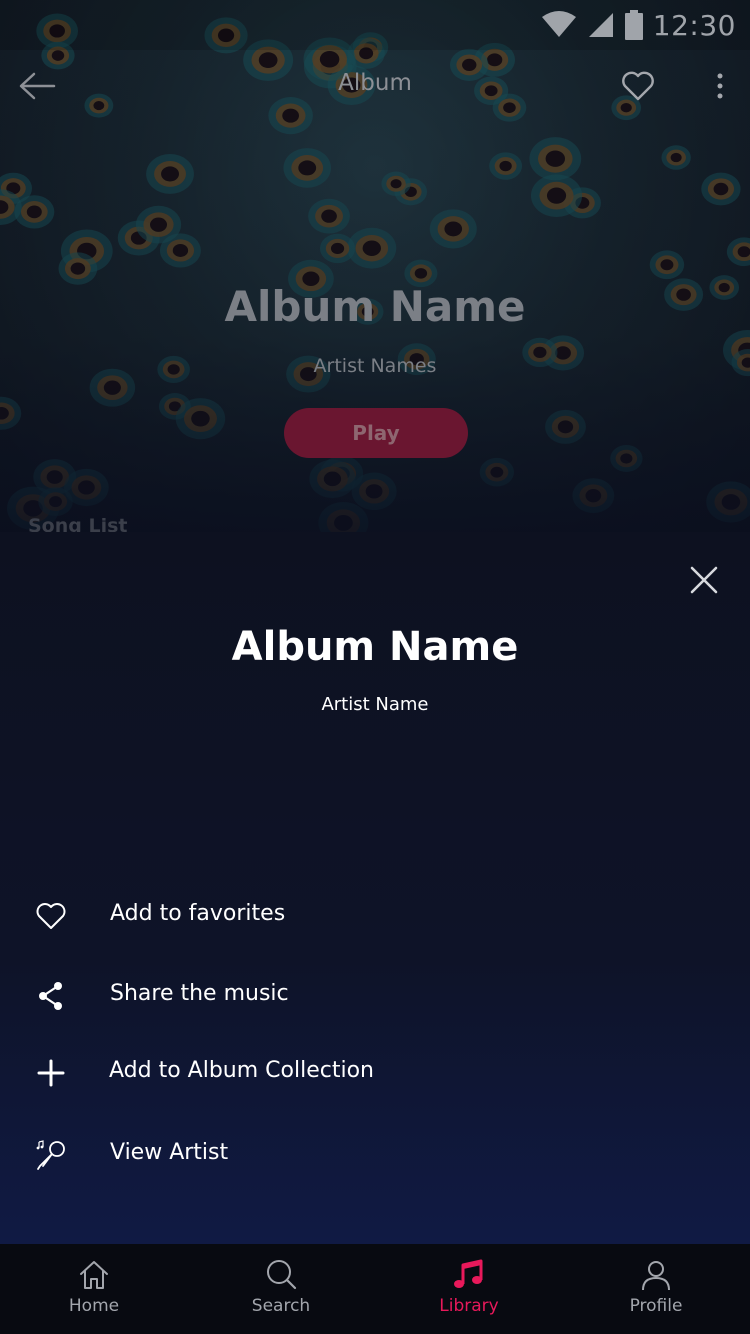 Image resolution: width=750 pixels, height=1334 pixels. I want to click on profile-icon, so click(656, 1276).